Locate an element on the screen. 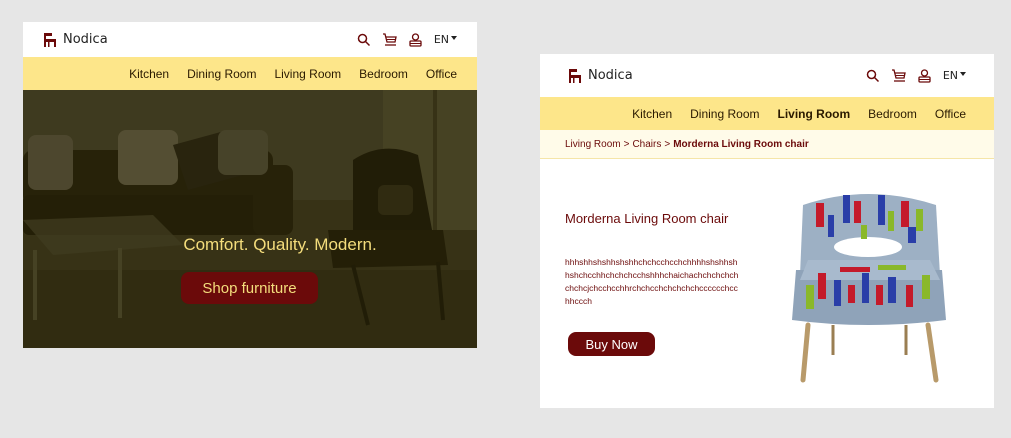 Image resolution: width=1011 pixels, height=438 pixels. breadcrumb-current: Morderna Living Room chair is located at coordinates (741, 144).